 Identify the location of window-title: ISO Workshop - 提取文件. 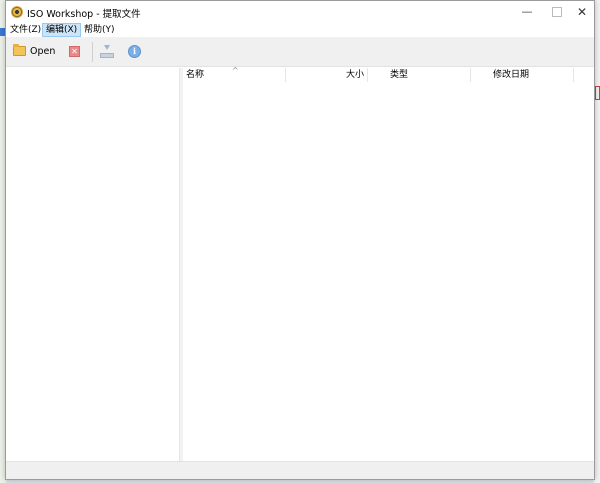
(84, 14).